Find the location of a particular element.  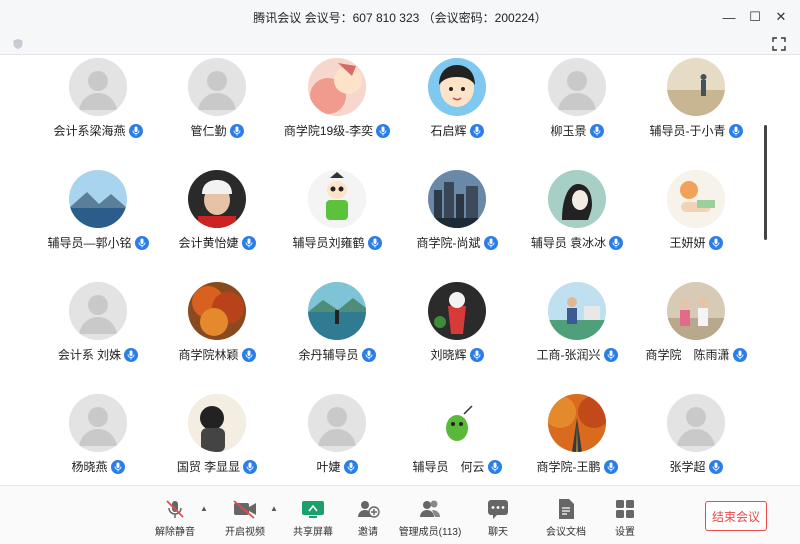

participant-tile: 辅导员 何云 is located at coordinates (457, 434).